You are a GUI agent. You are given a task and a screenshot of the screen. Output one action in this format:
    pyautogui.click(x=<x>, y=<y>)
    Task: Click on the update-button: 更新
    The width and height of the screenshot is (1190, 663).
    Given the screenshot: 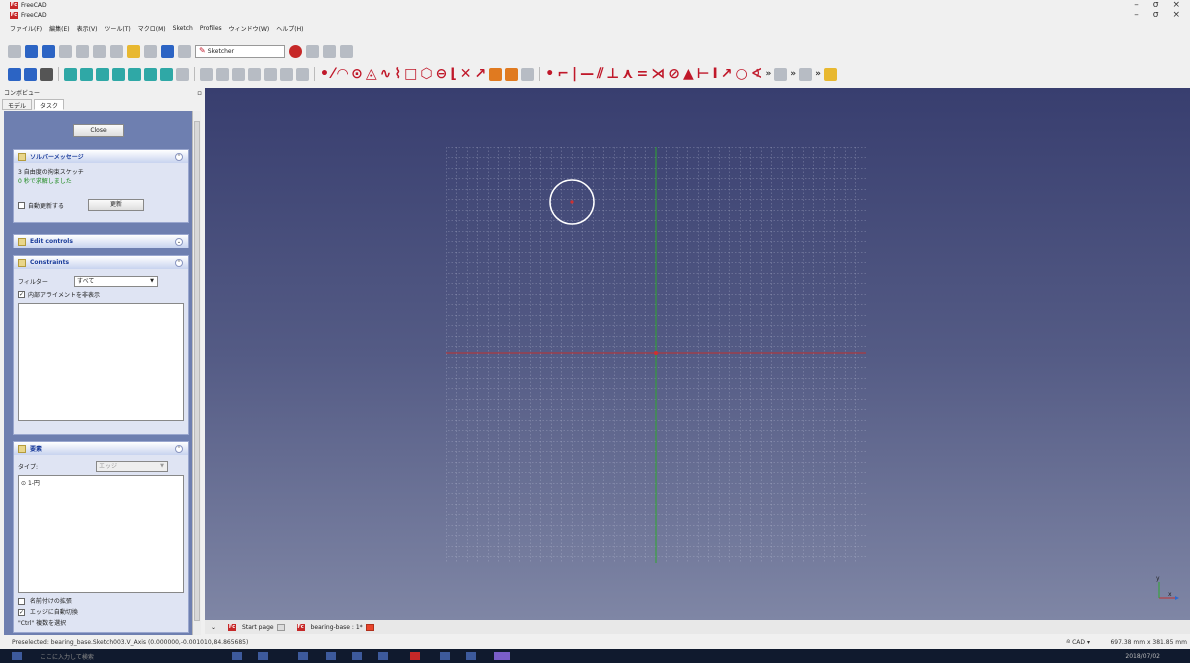 What is the action you would take?
    pyautogui.click(x=116, y=205)
    